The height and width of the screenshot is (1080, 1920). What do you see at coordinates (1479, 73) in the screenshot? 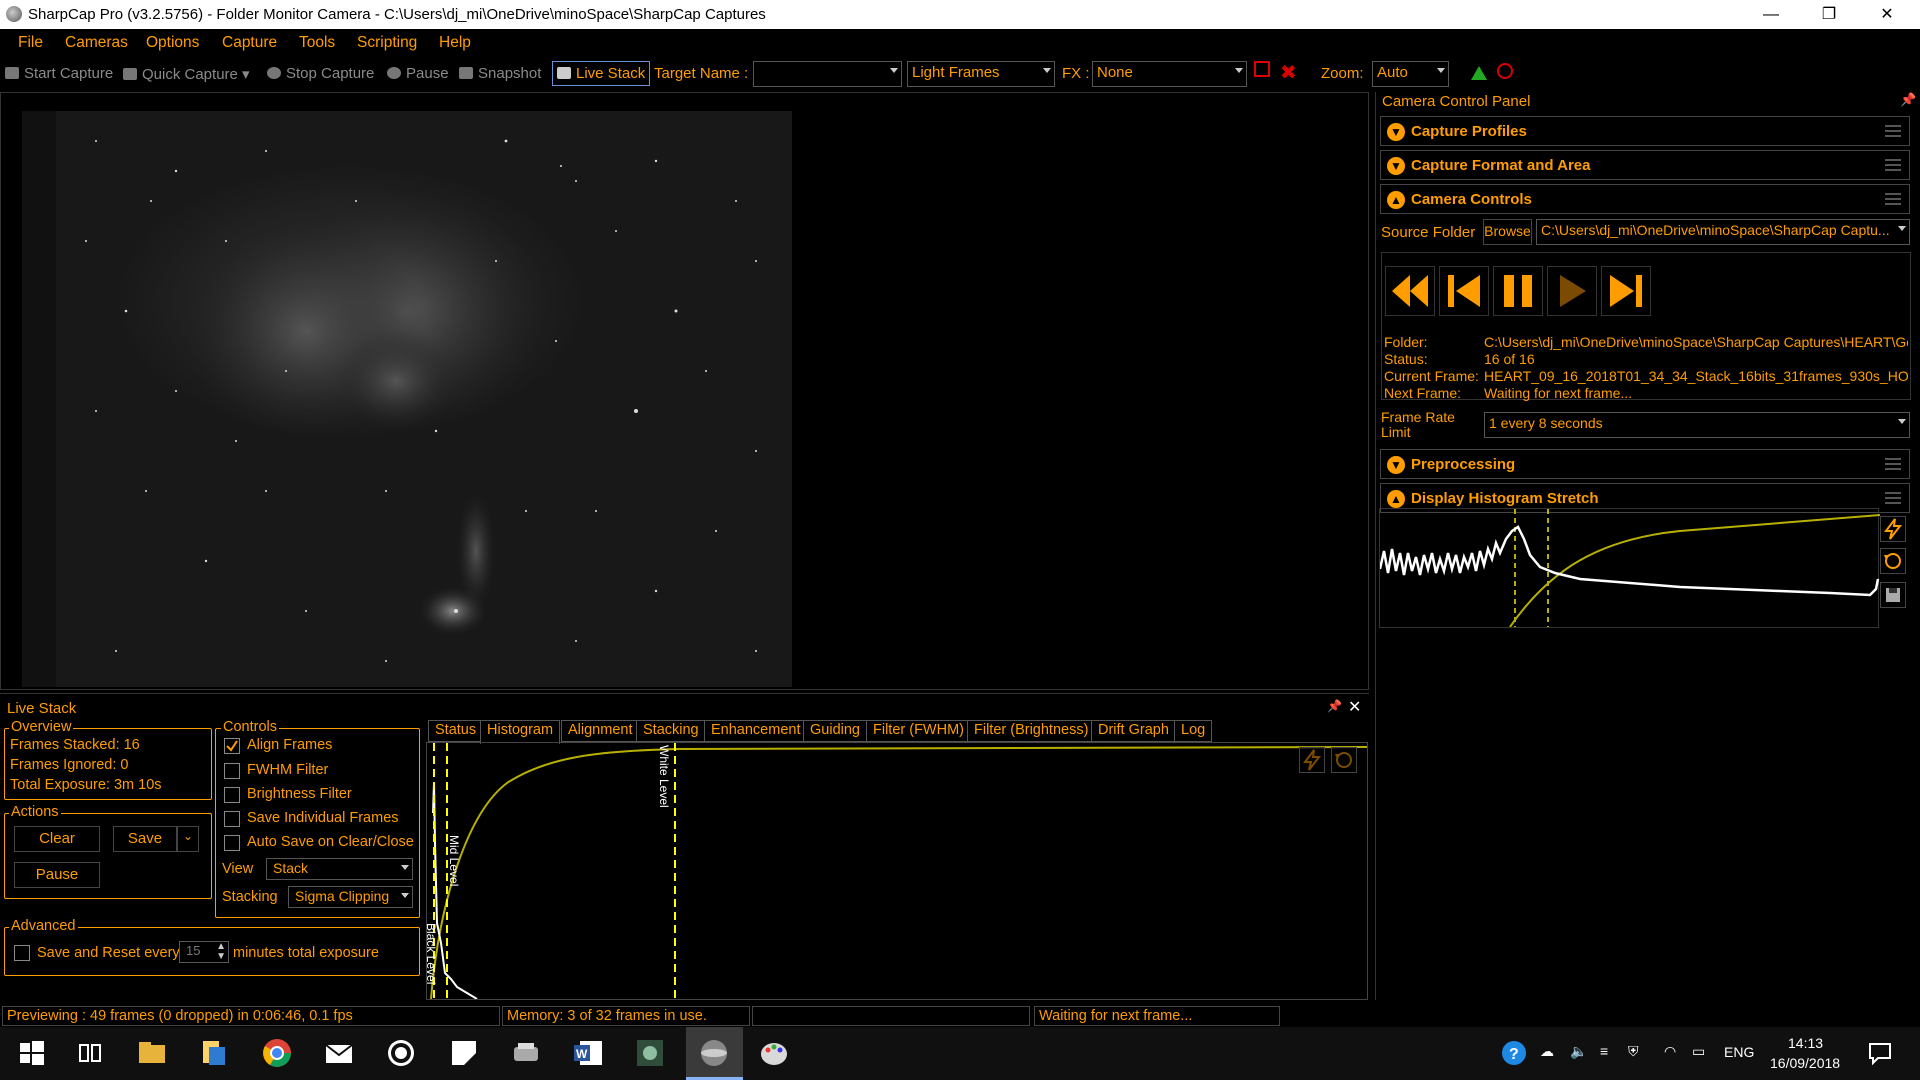
I see `histogram-icon` at bounding box center [1479, 73].